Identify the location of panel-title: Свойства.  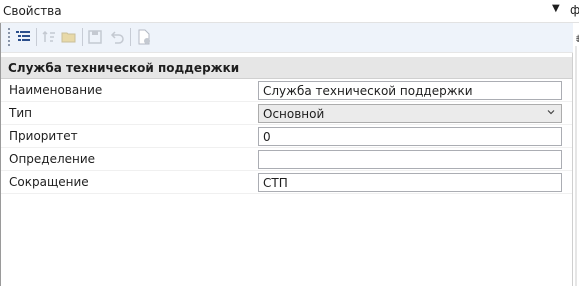
(32, 11).